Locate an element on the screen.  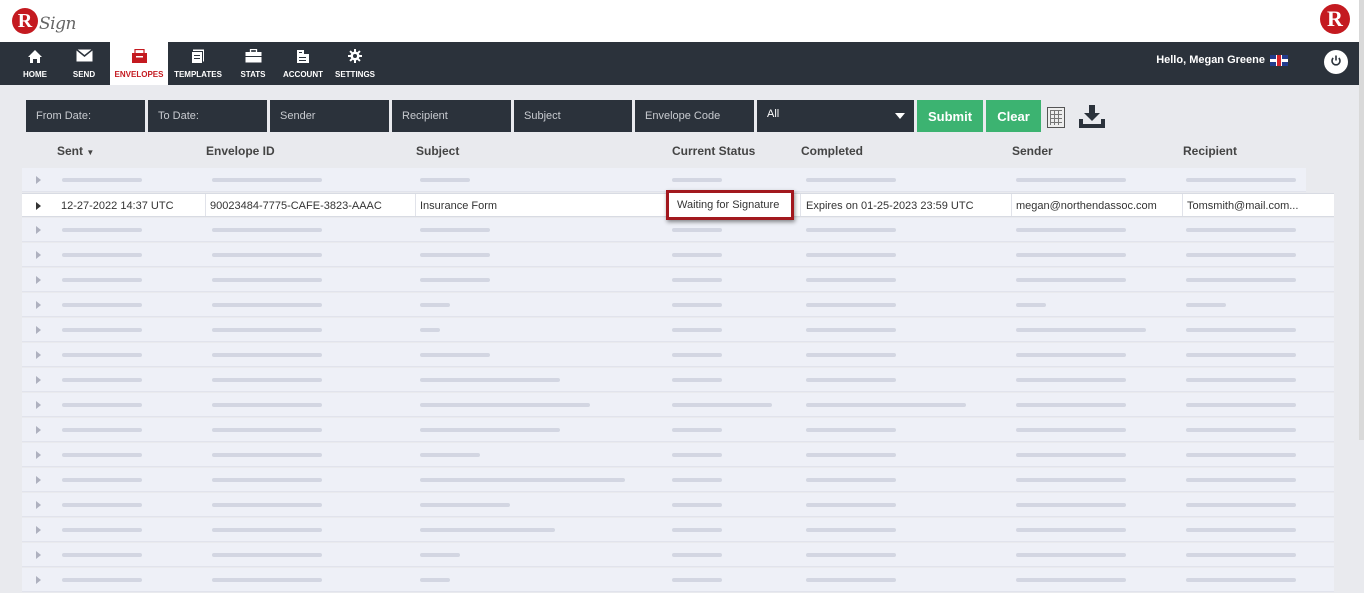
cell-subject: Insurance Form is located at coordinates (459, 206).